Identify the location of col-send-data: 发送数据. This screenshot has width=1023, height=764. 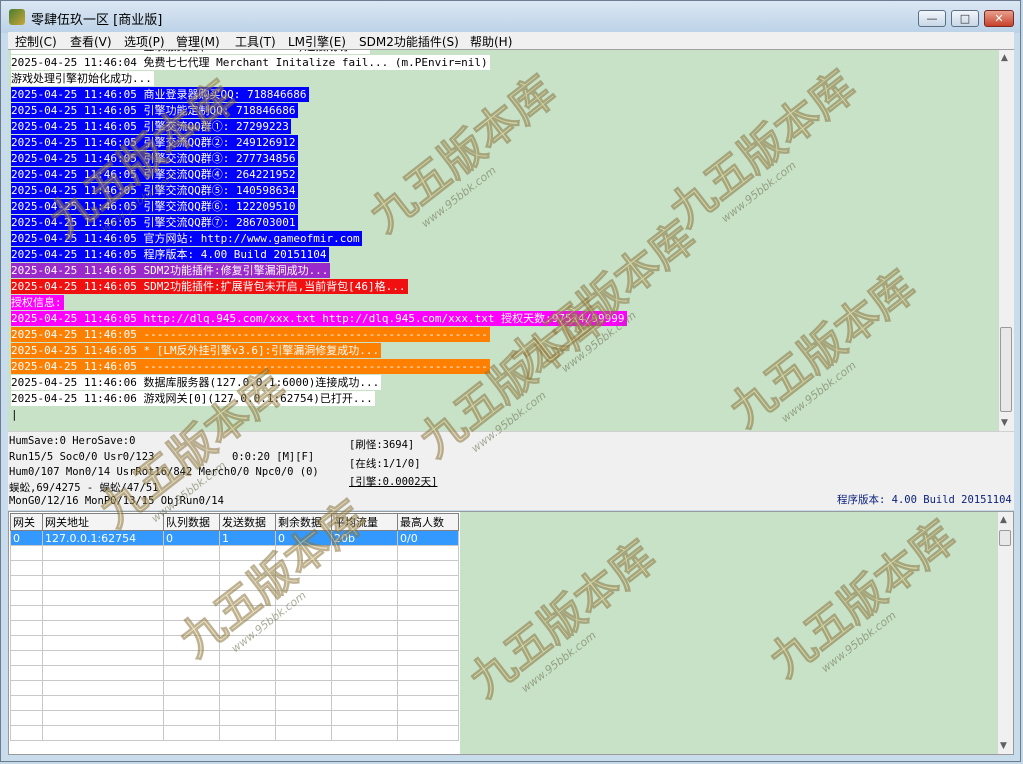
(247, 522).